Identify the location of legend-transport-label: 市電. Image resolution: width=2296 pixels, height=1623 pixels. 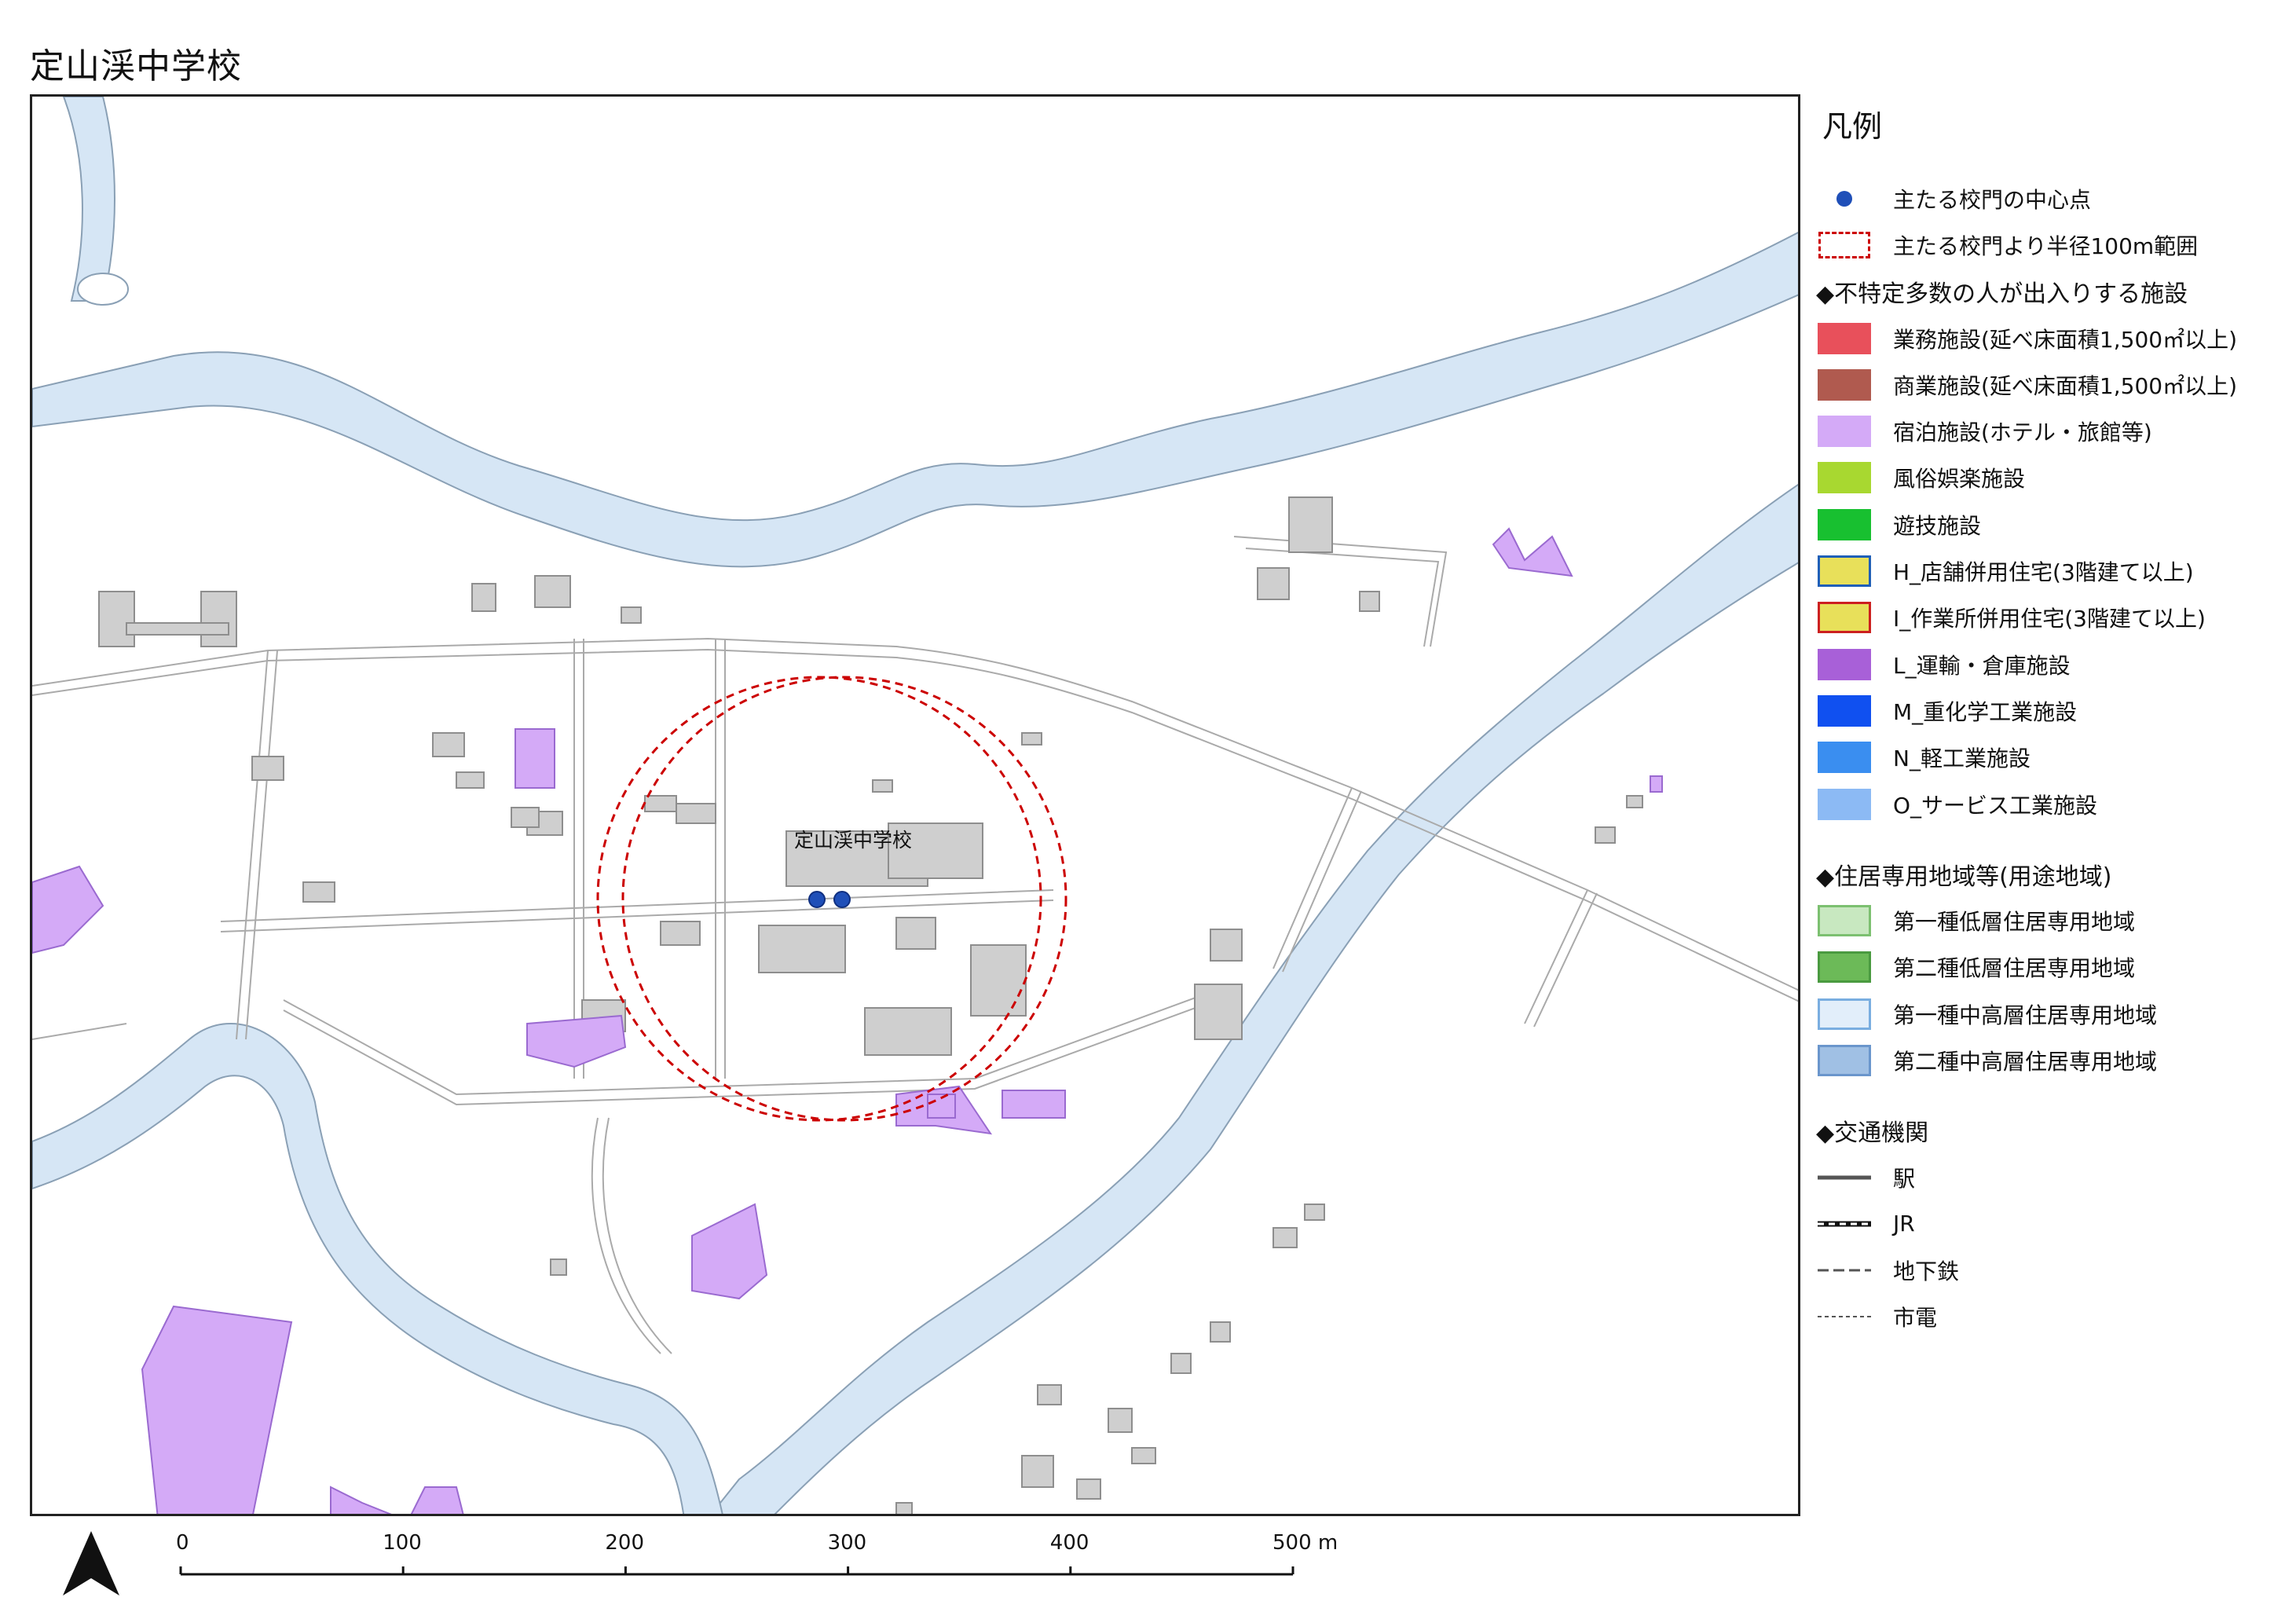
(1916, 1318).